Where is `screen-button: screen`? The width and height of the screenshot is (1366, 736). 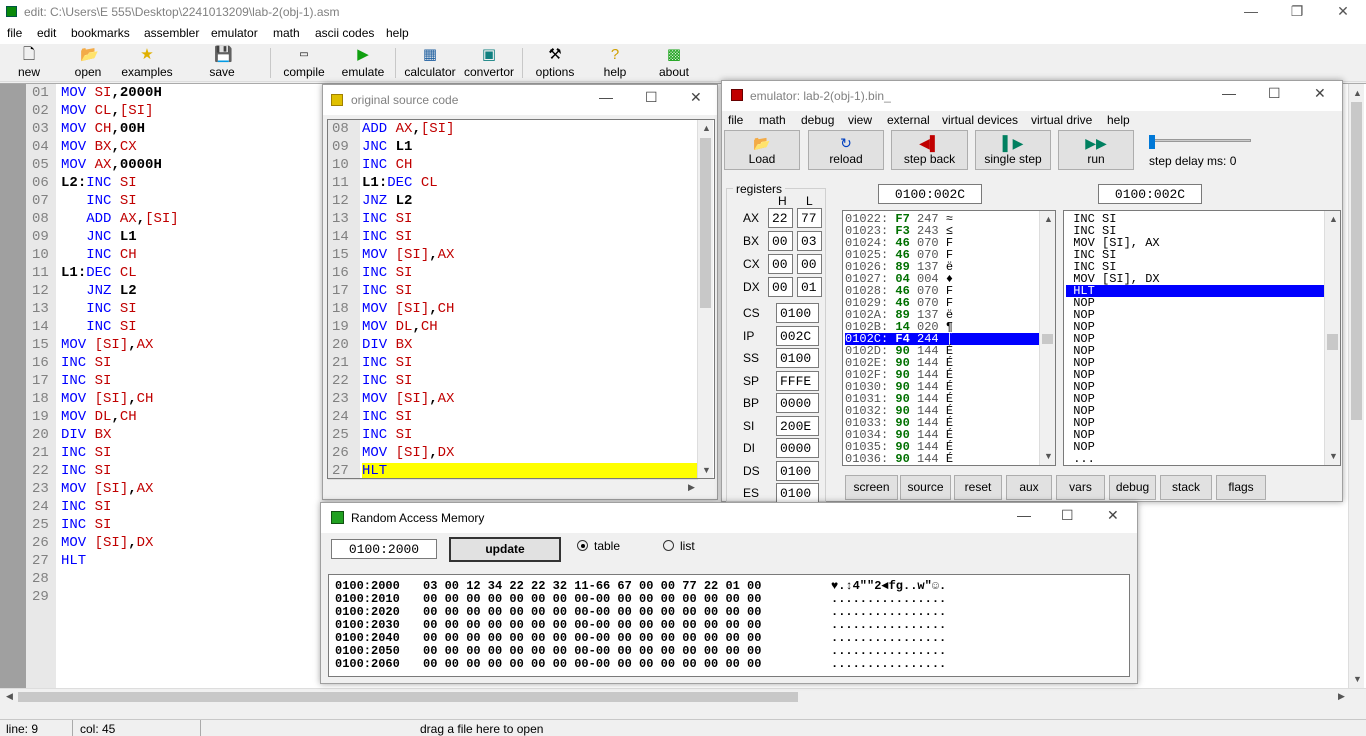 screen-button: screen is located at coordinates (871, 487).